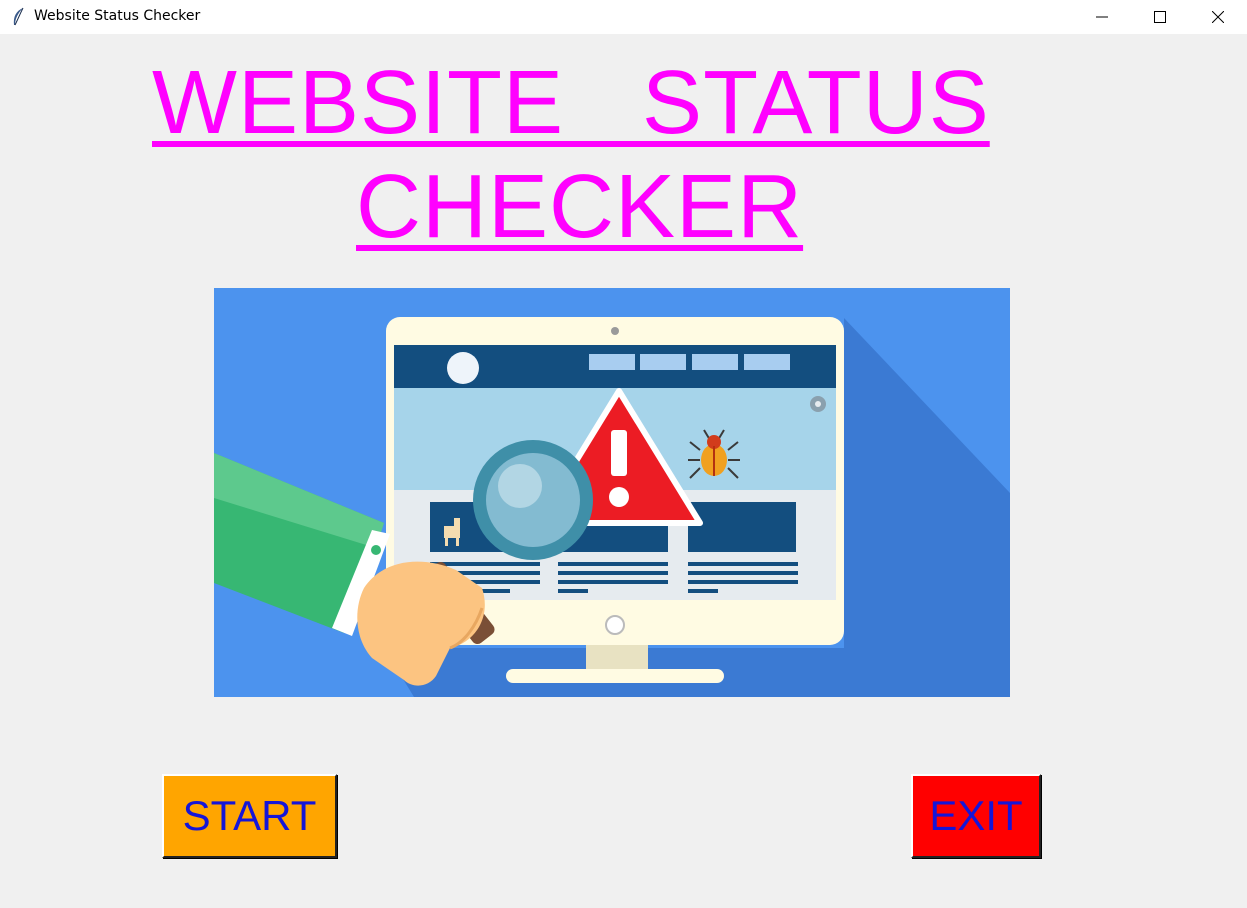 The width and height of the screenshot is (1247, 908). Describe the element at coordinates (249, 816) in the screenshot. I see `start-button: START` at that location.